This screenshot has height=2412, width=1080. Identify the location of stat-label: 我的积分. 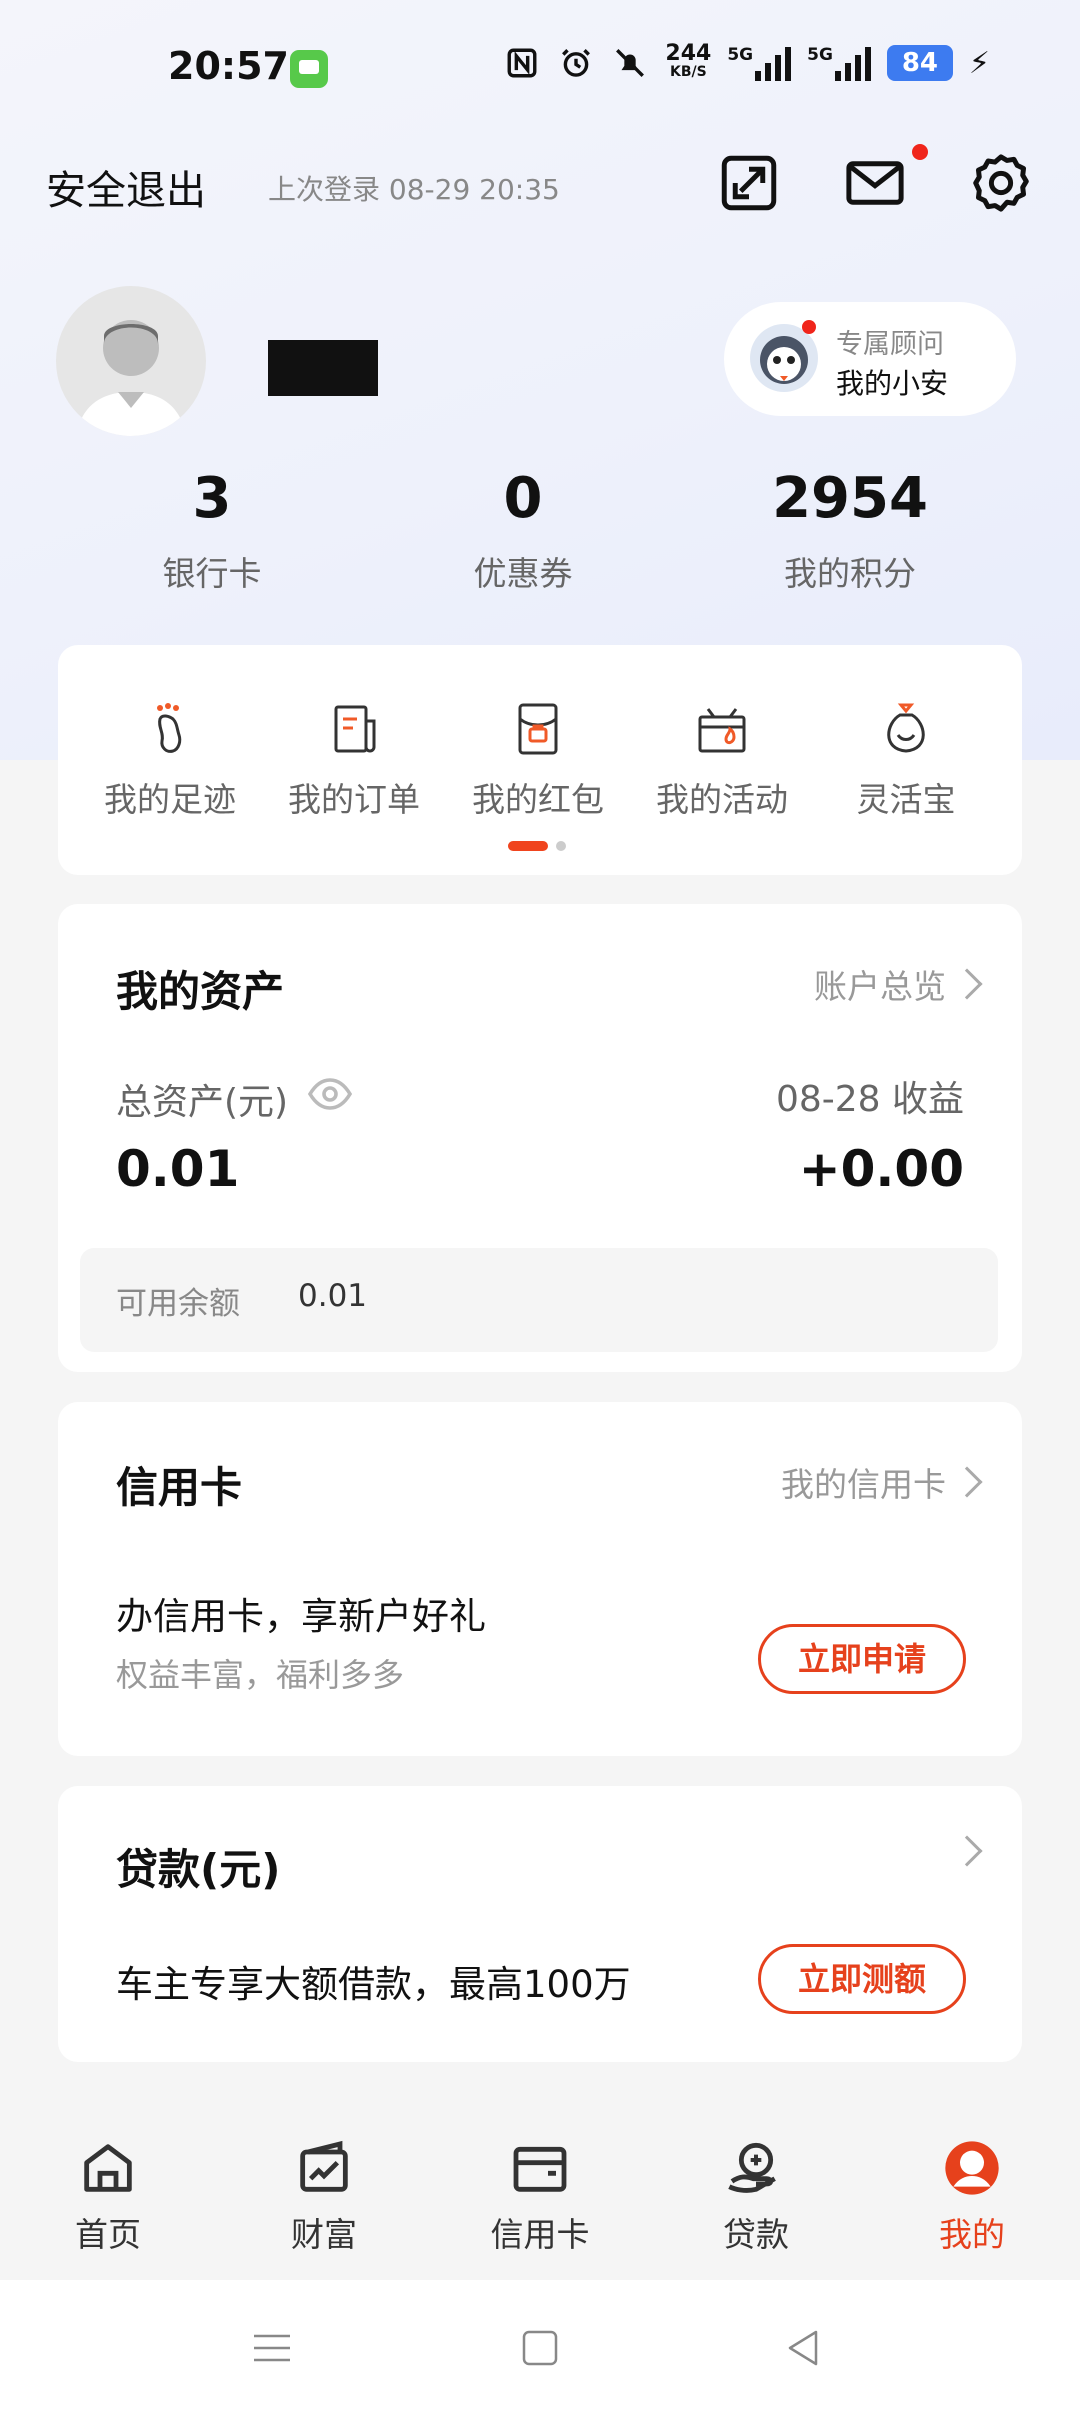
(850, 573).